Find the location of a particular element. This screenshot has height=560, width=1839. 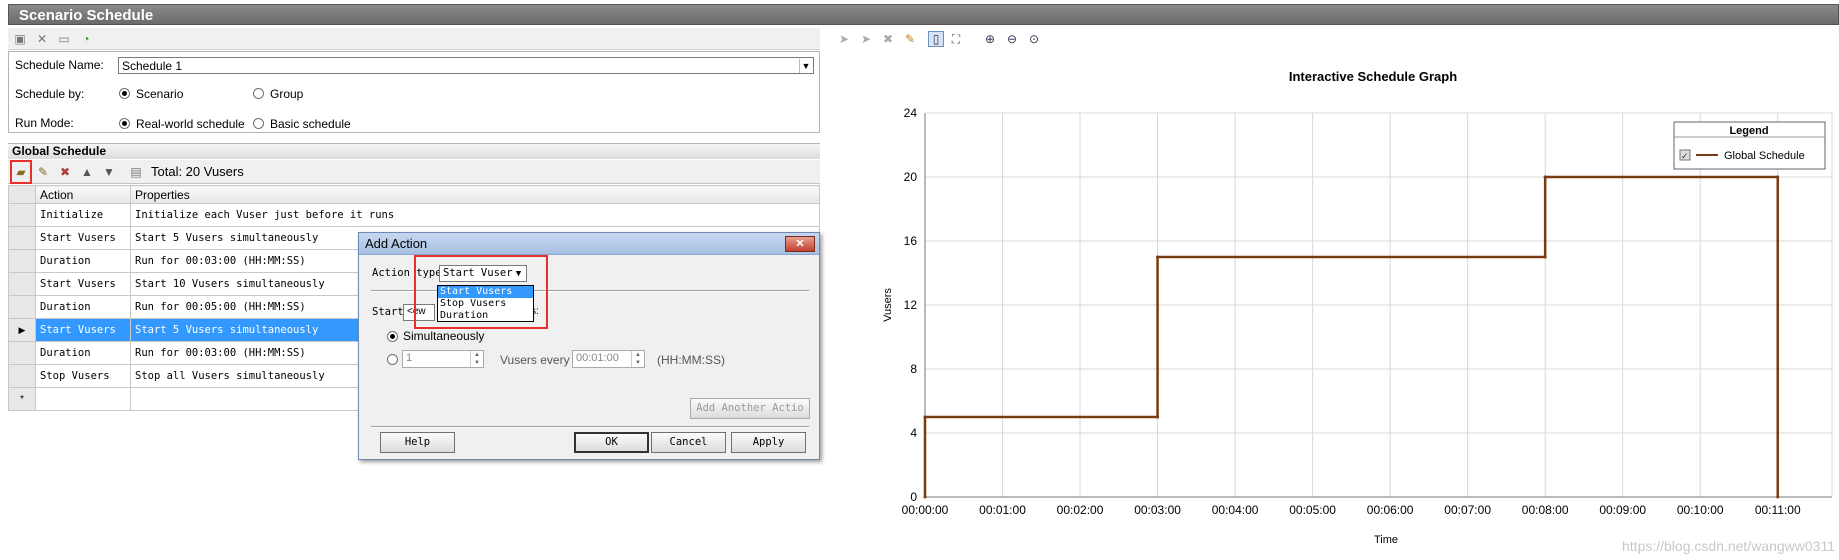

run-mode-label: Run Mode: is located at coordinates (44, 123).